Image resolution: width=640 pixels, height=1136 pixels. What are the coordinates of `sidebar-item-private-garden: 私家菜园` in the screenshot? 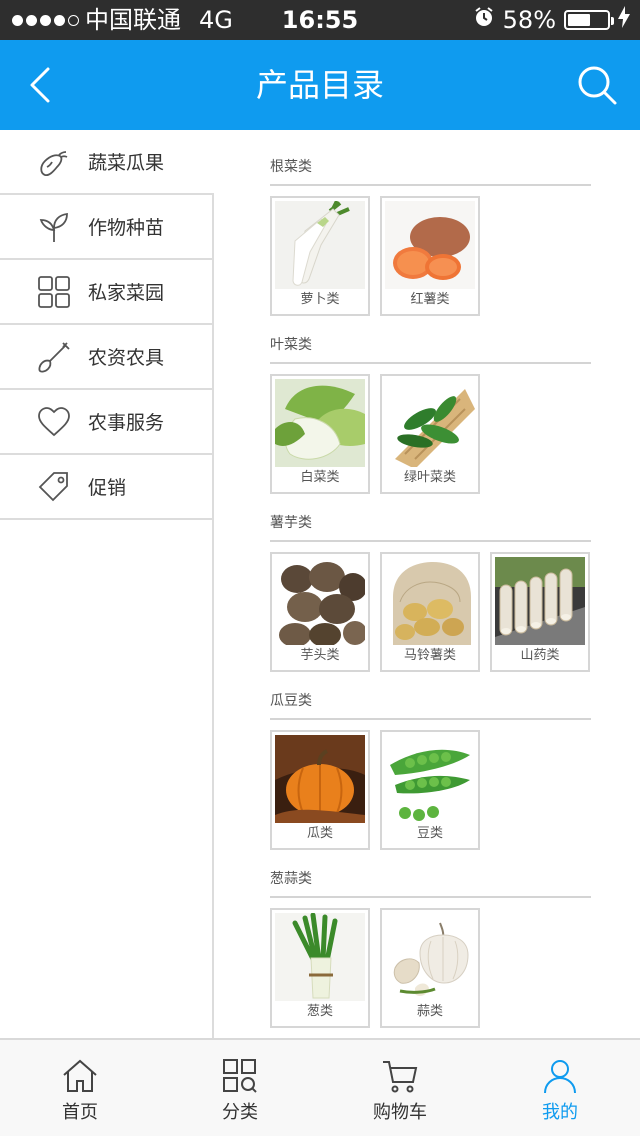 It's located at (106, 292).